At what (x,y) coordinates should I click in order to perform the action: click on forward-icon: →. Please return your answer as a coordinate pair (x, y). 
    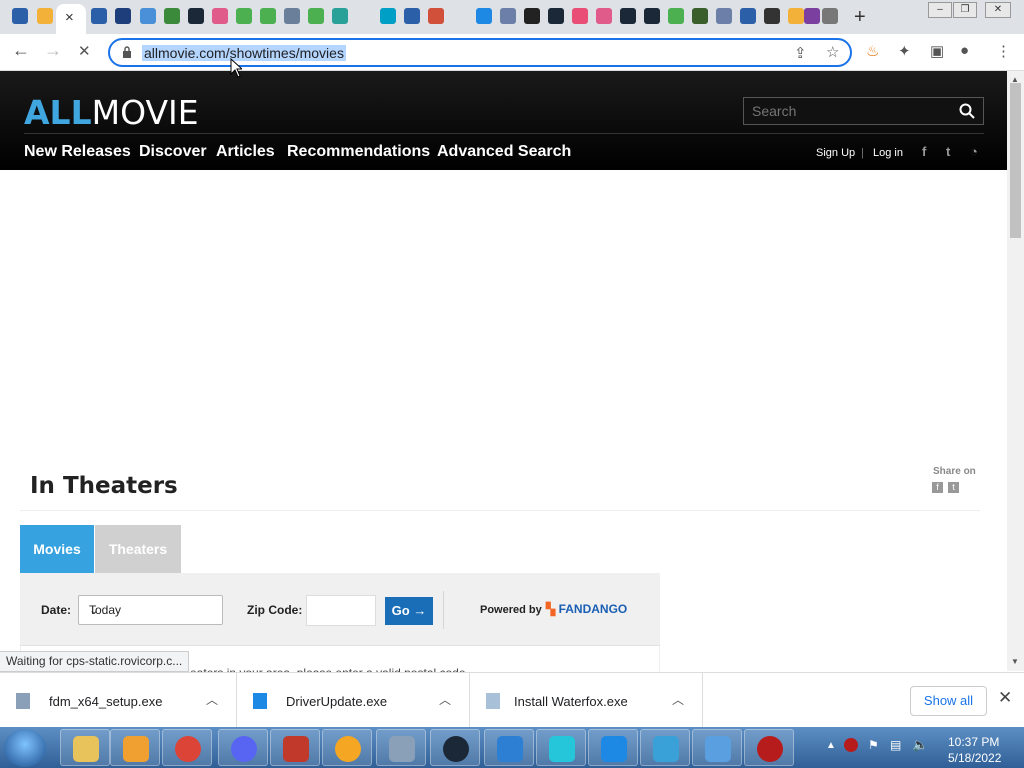
    Looking at the image, I should click on (53, 50).